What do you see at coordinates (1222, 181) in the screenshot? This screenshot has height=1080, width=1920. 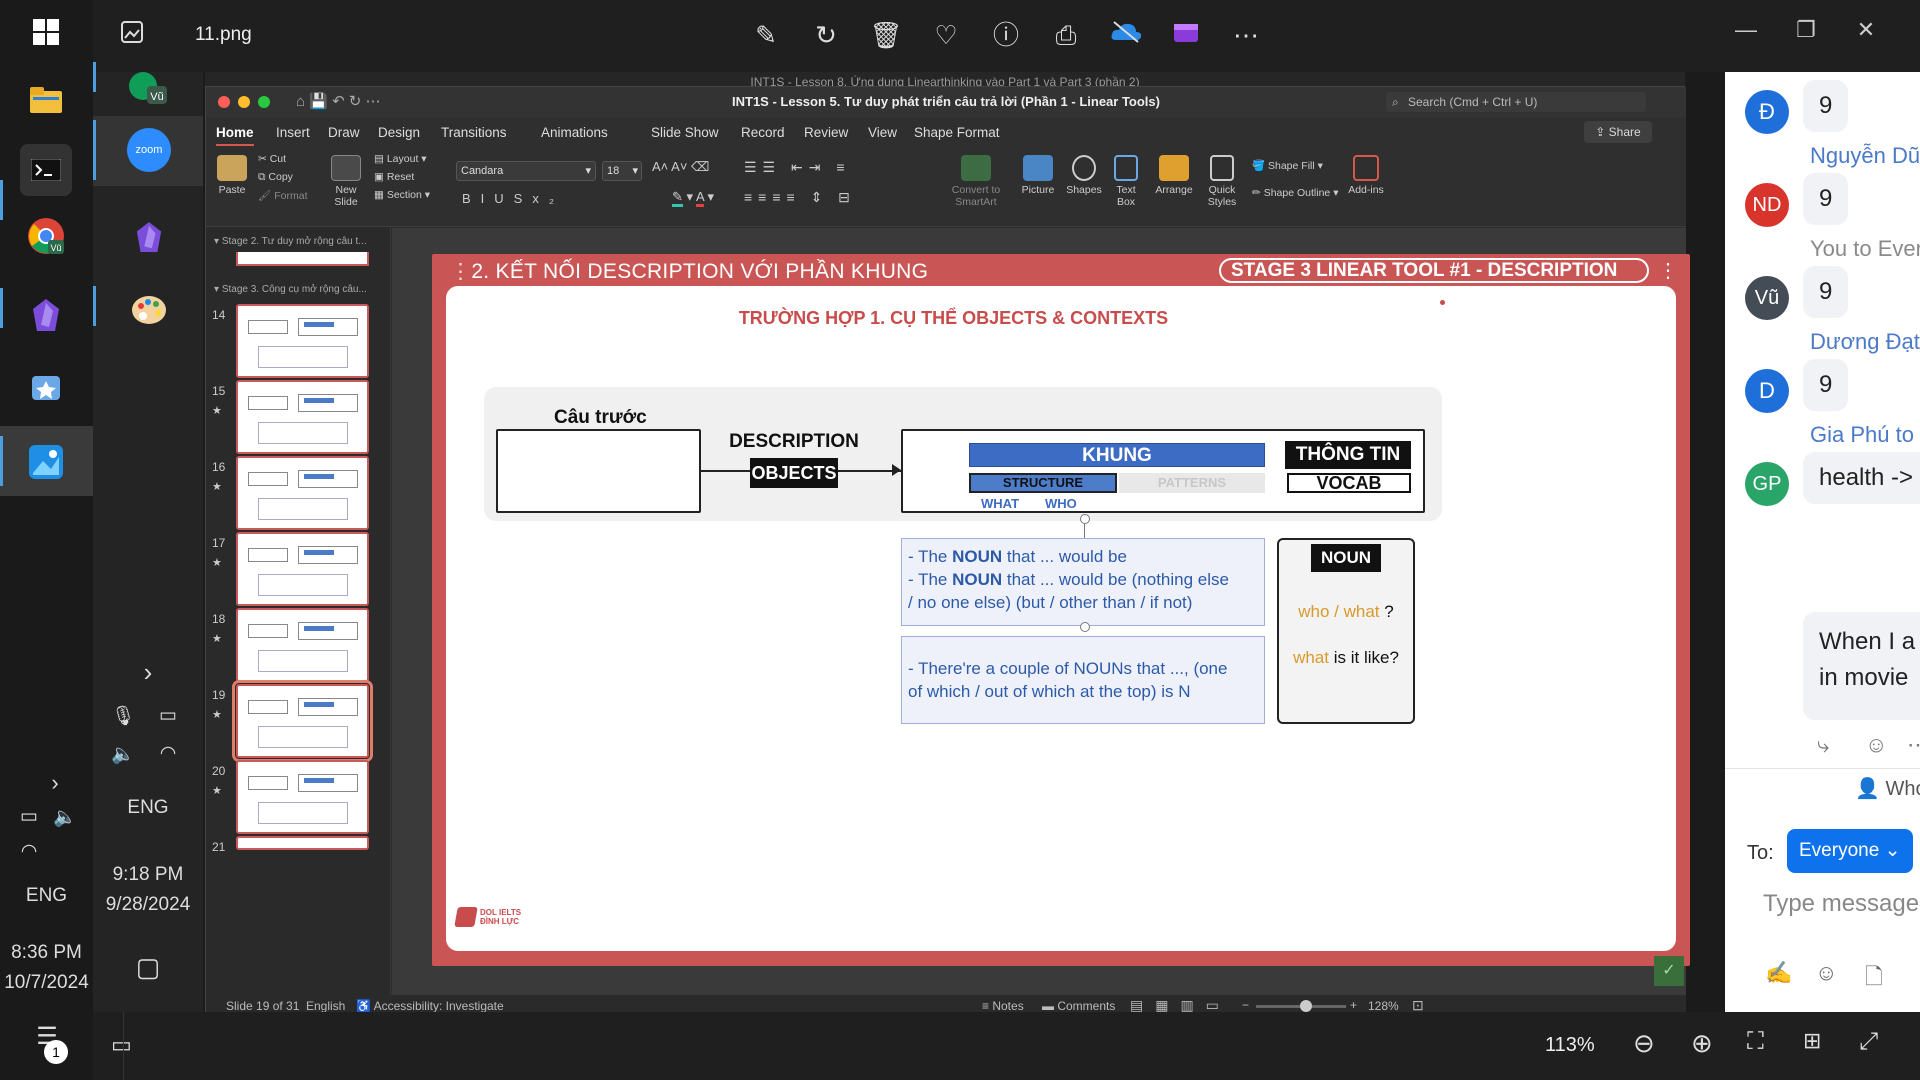 I see `quick-styles-button: Quick Styles` at bounding box center [1222, 181].